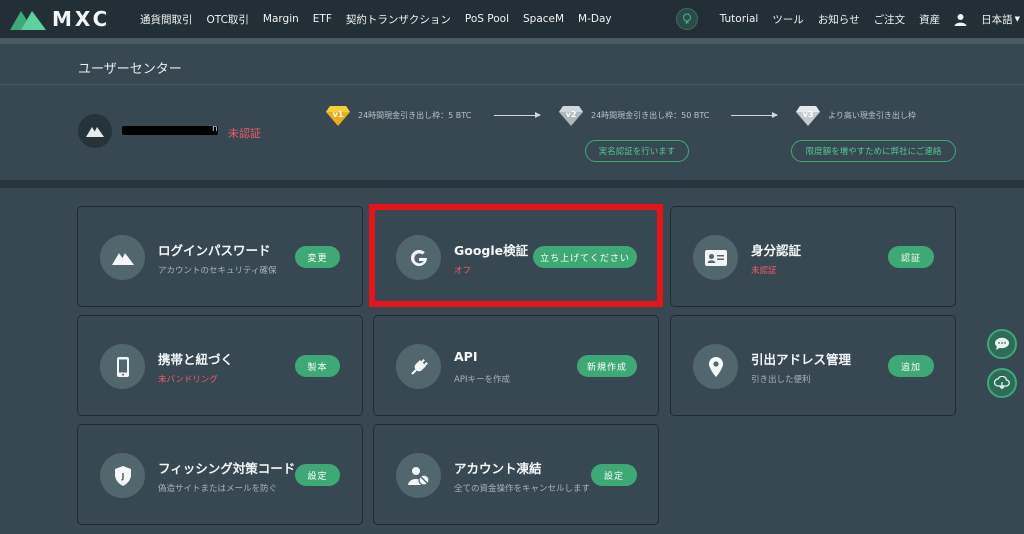 This screenshot has width=1024, height=534. Describe the element at coordinates (281, 19) in the screenshot. I see `nav-margin: Margin` at that location.